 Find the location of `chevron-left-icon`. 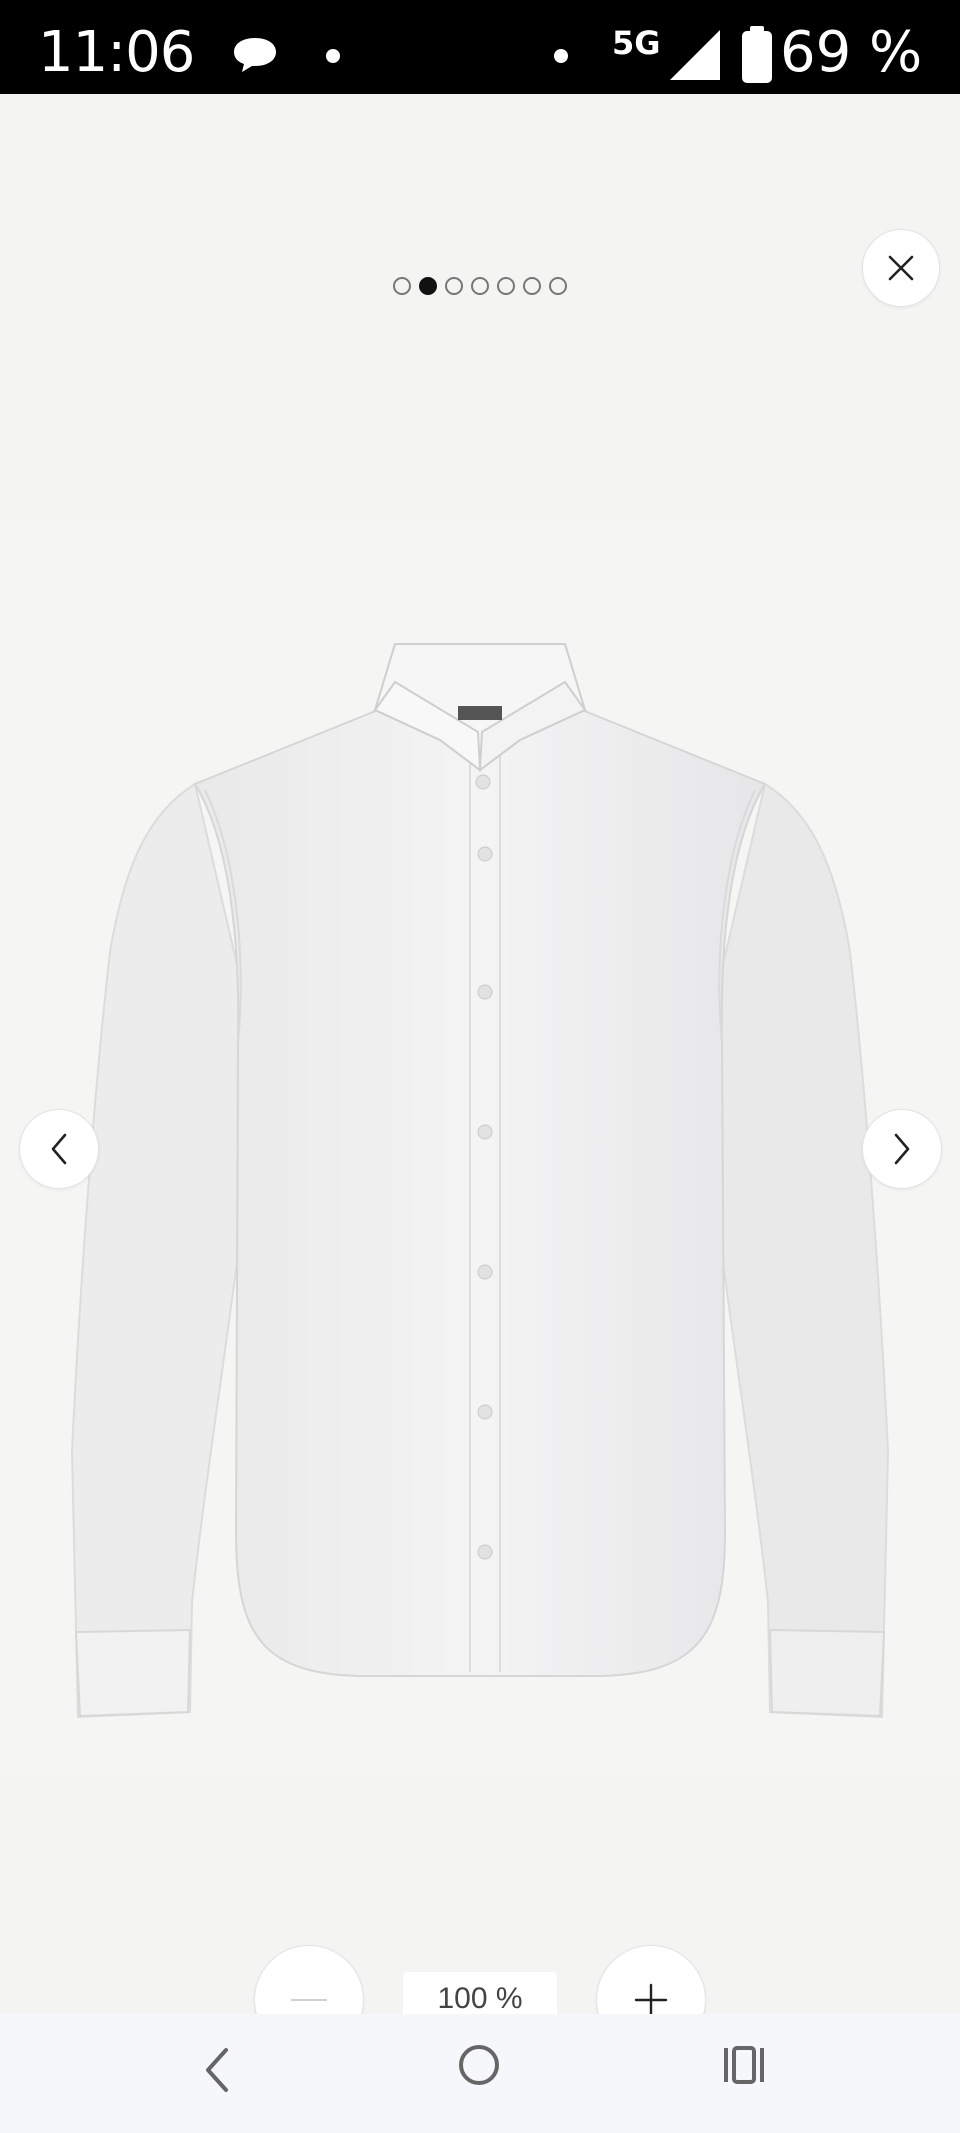

chevron-left-icon is located at coordinates (59, 1149).